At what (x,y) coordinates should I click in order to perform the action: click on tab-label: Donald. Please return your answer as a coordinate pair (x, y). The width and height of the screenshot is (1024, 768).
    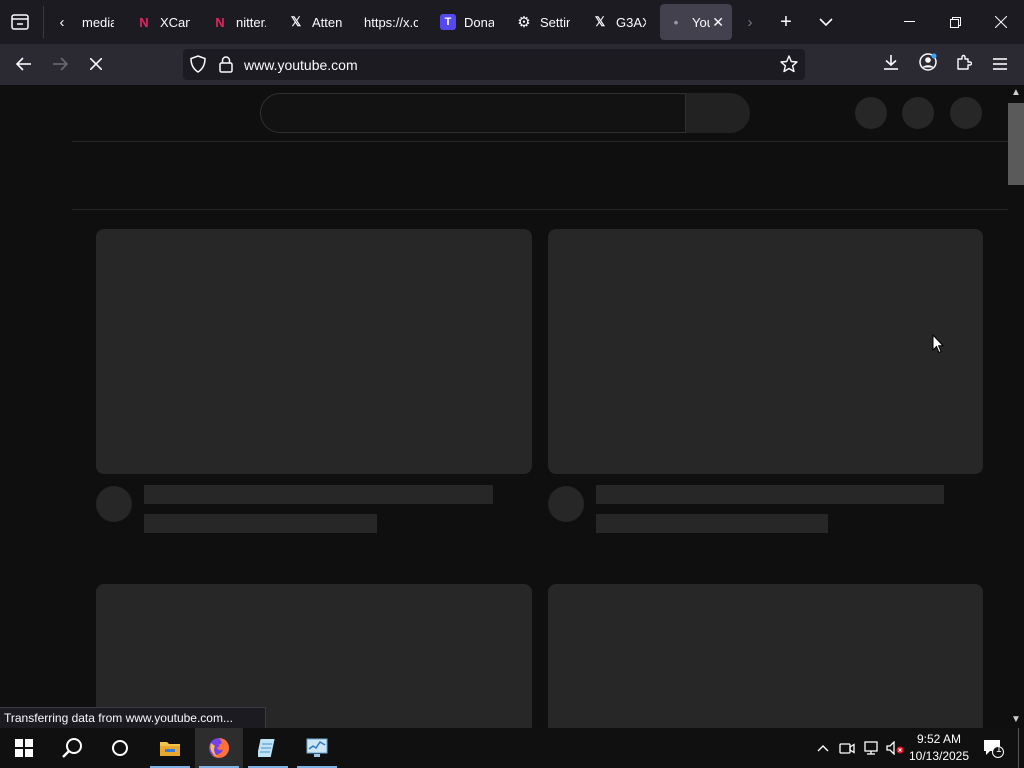
    Looking at the image, I should click on (479, 22).